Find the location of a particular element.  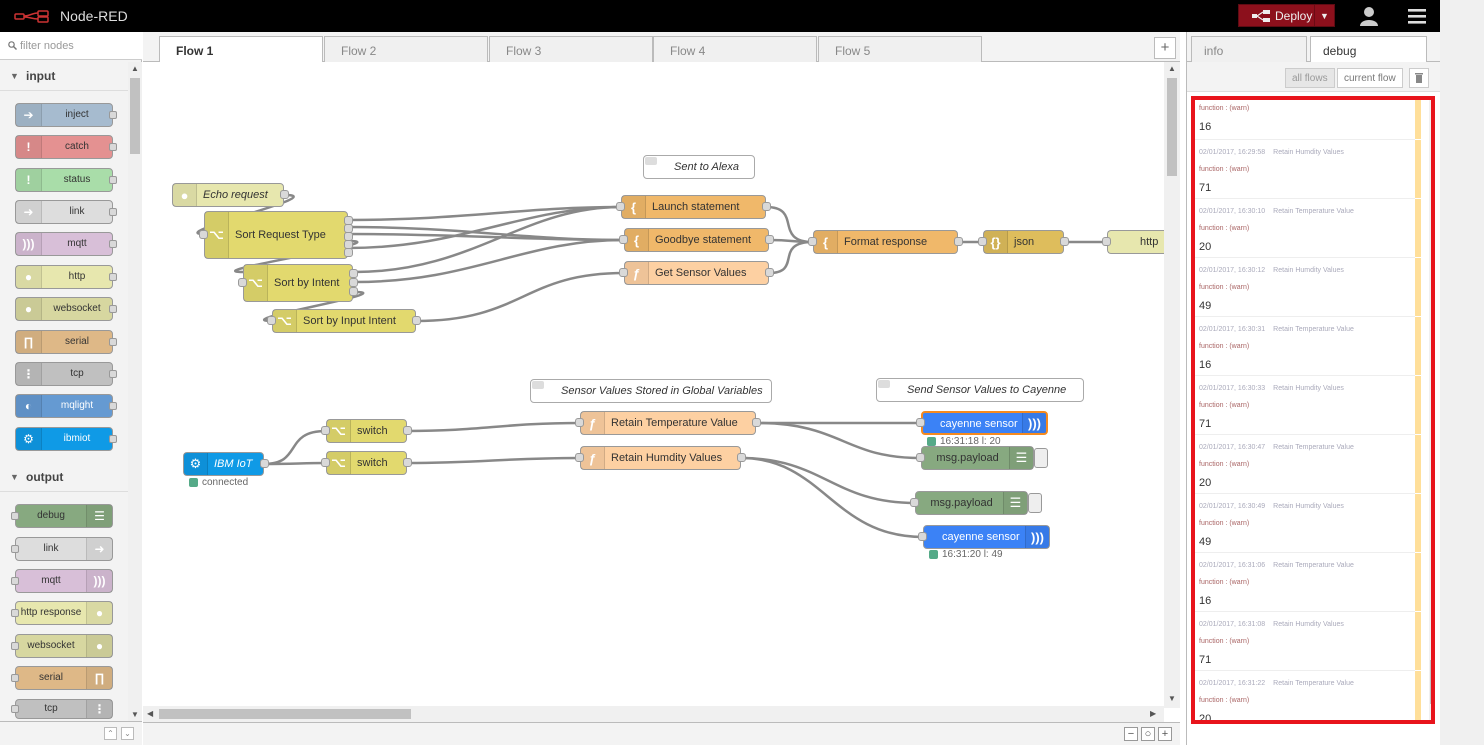

node-retain-humidity: ƒ Retain Humdity Values is located at coordinates (660, 458).